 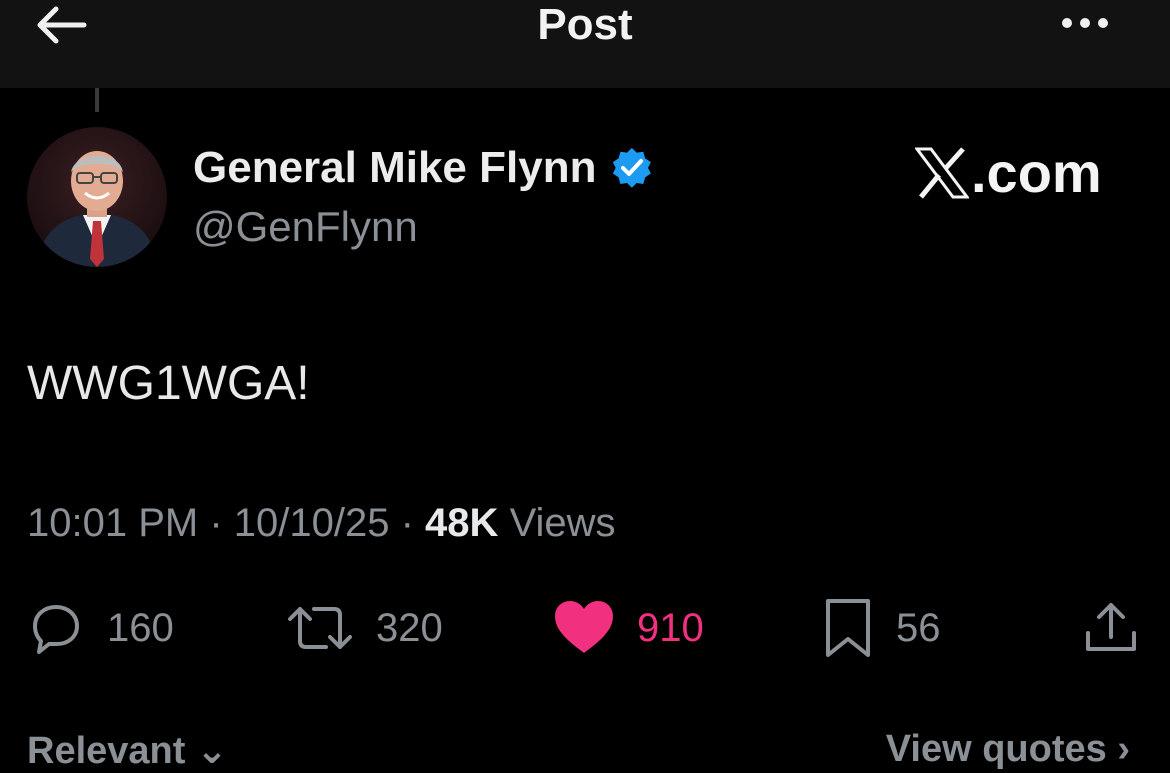 I want to click on bookmark-button: 56, so click(x=881, y=628).